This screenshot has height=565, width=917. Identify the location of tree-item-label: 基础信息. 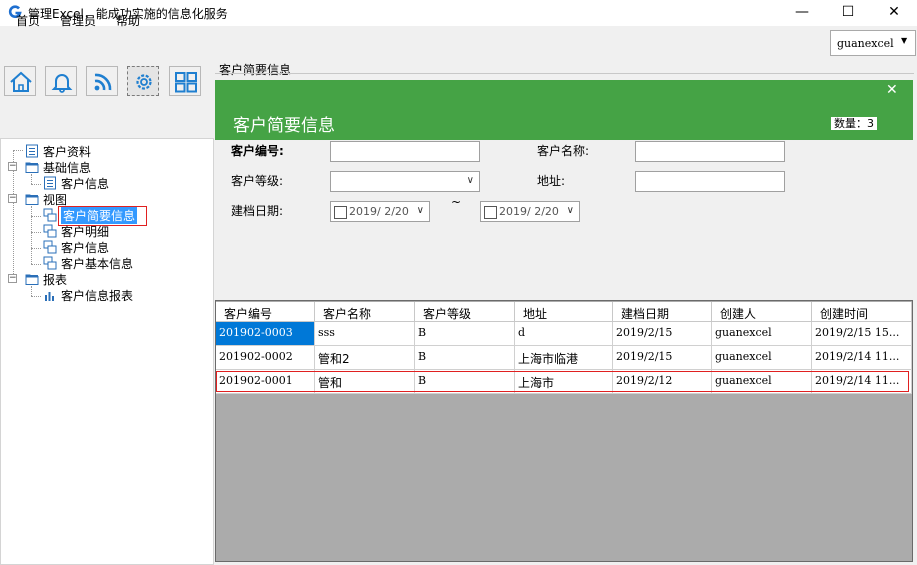
(67, 168).